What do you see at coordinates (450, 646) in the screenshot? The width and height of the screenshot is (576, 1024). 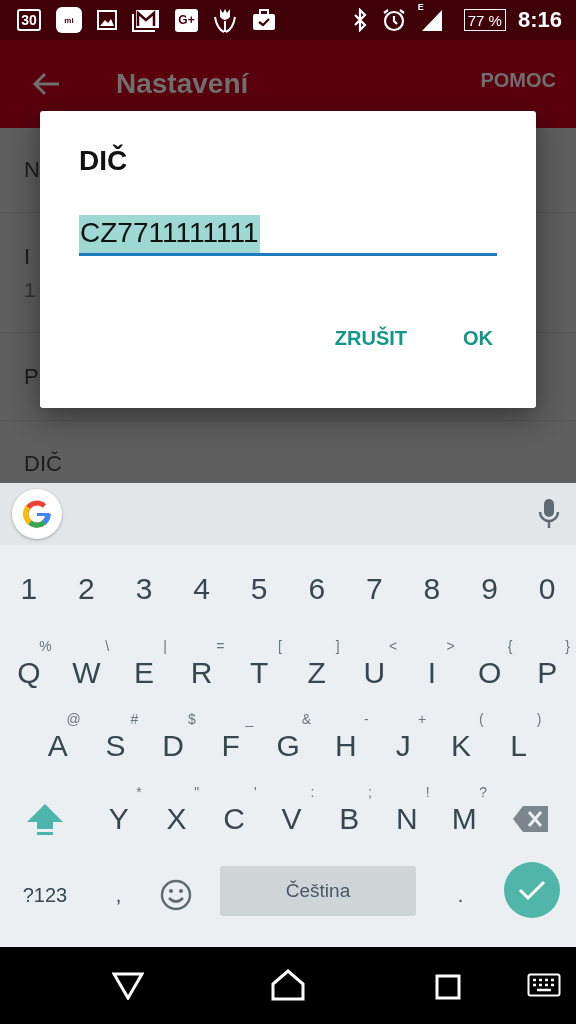 I see `key-hint: >` at bounding box center [450, 646].